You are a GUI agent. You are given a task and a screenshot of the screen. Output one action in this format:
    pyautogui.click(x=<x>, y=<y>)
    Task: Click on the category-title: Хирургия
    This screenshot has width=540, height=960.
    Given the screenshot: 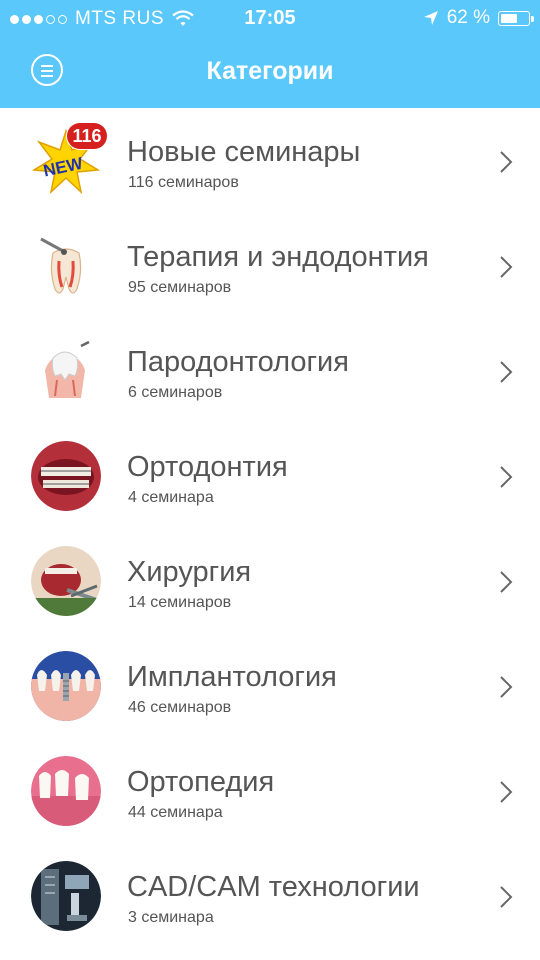 What is the action you would take?
    pyautogui.click(x=189, y=572)
    